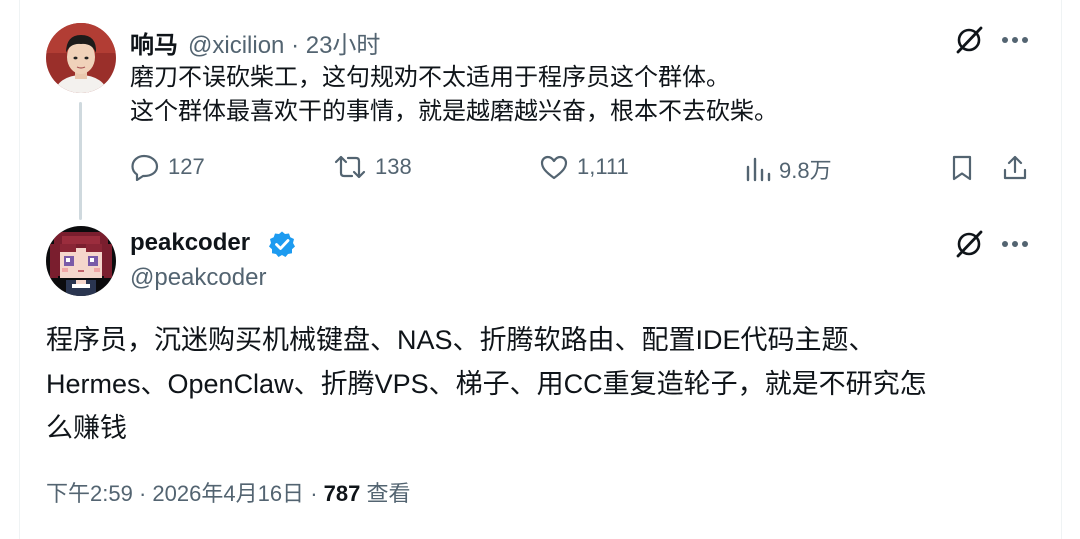 This screenshot has width=1080, height=539. I want to click on tweet-time: 下午2:59, so click(89, 493).